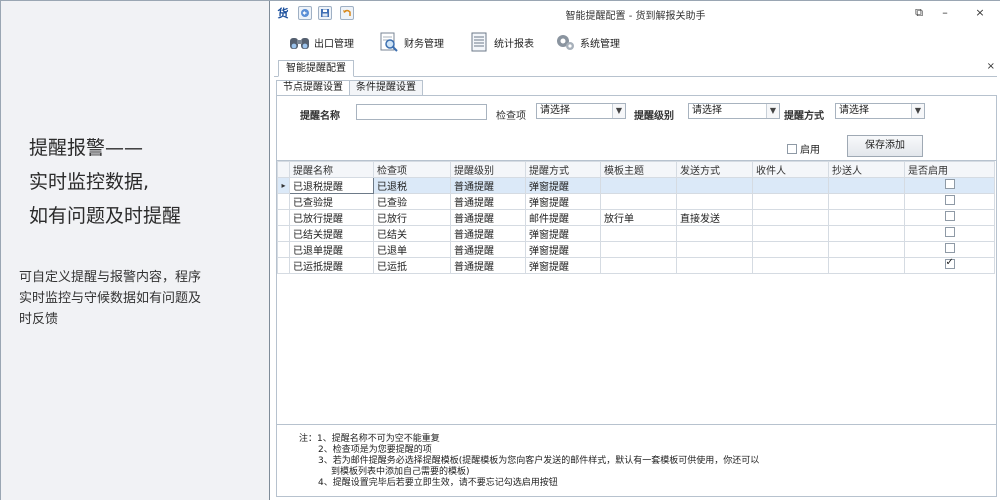 This screenshot has height=500, width=1000. Describe the element at coordinates (412, 201) in the screenshot. I see `cell-check: 已查验` at that location.